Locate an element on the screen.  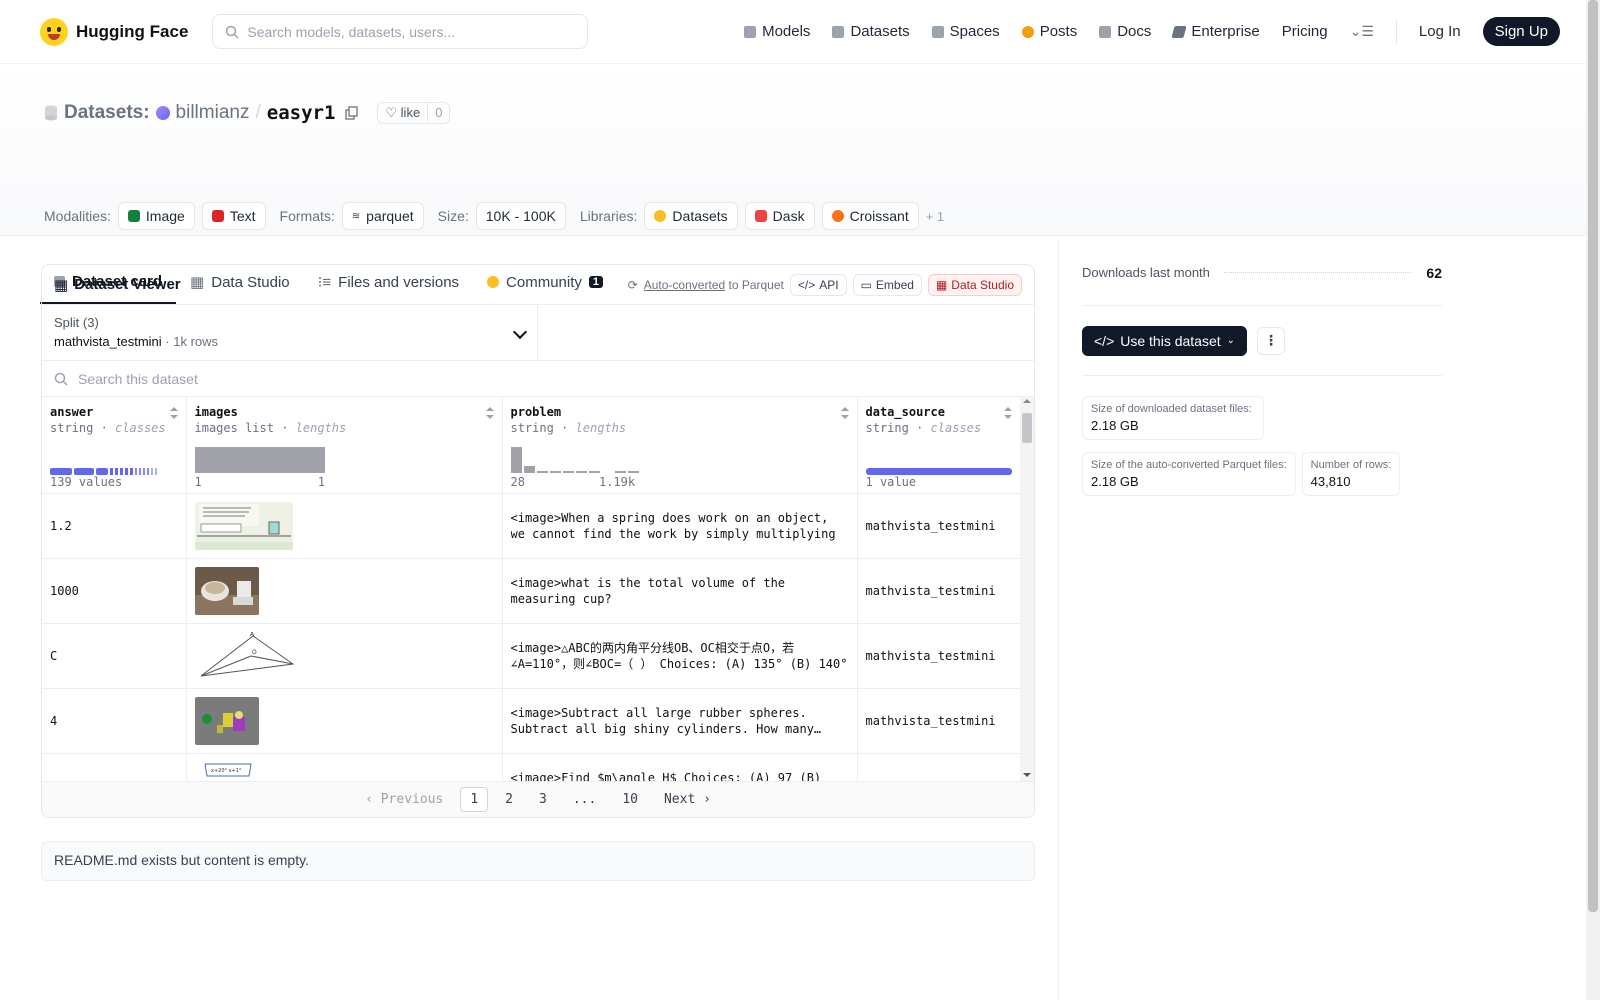
column-header-images: images images list · lengths 11 is located at coordinates (344, 445).